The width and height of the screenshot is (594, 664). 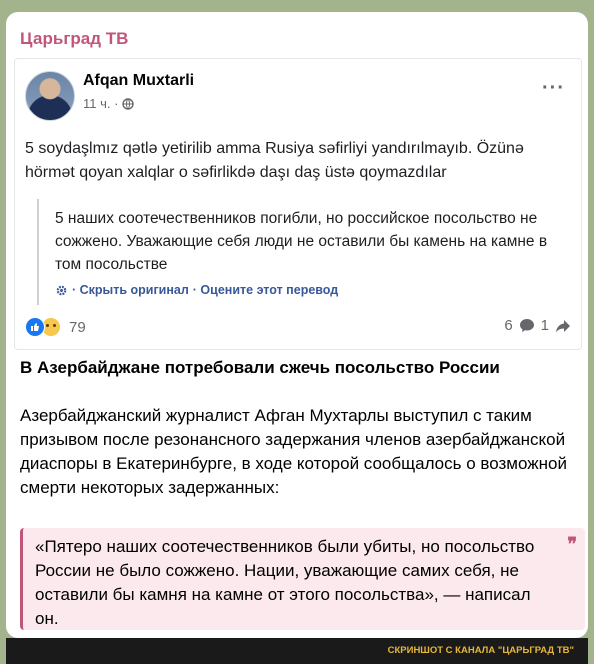 What do you see at coordinates (508, 325) in the screenshot?
I see `comment-count: 6` at bounding box center [508, 325].